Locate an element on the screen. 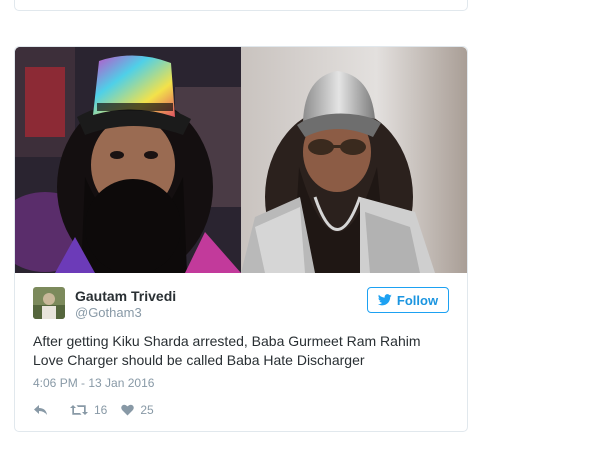 The height and width of the screenshot is (450, 600). retweet-button: 16 is located at coordinates (88, 410).